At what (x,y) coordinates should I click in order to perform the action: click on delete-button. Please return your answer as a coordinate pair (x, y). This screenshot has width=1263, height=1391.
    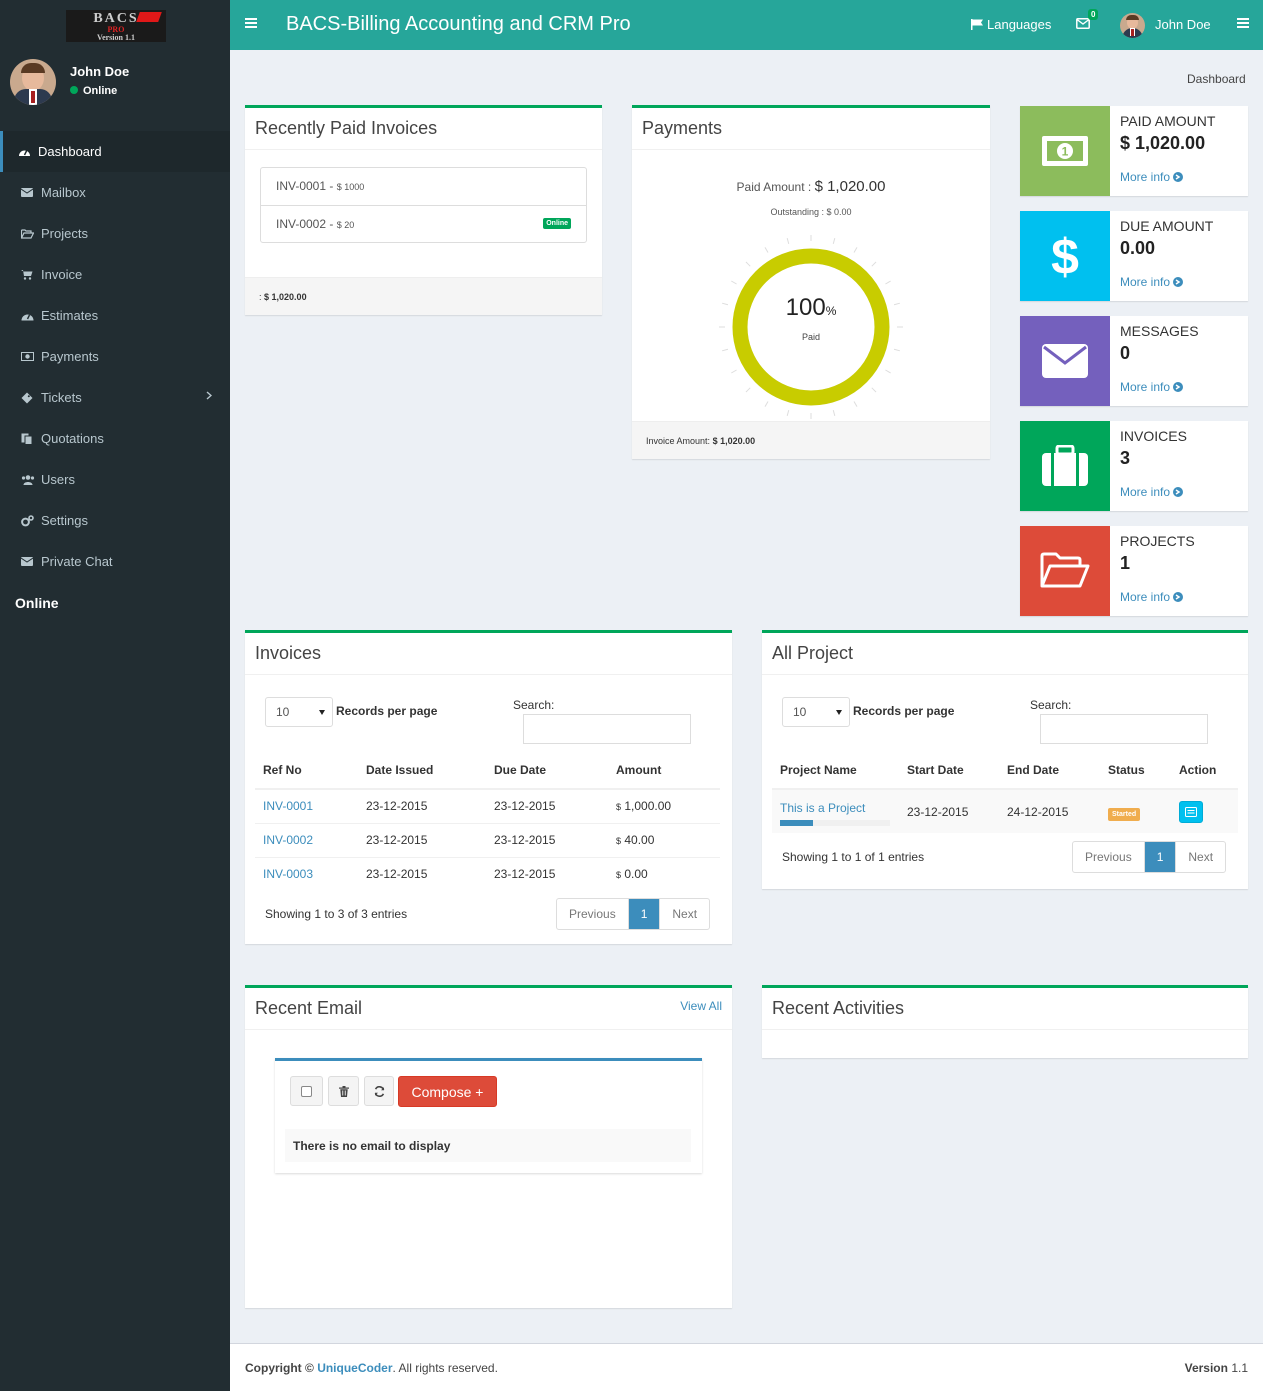
    Looking at the image, I should click on (343, 1091).